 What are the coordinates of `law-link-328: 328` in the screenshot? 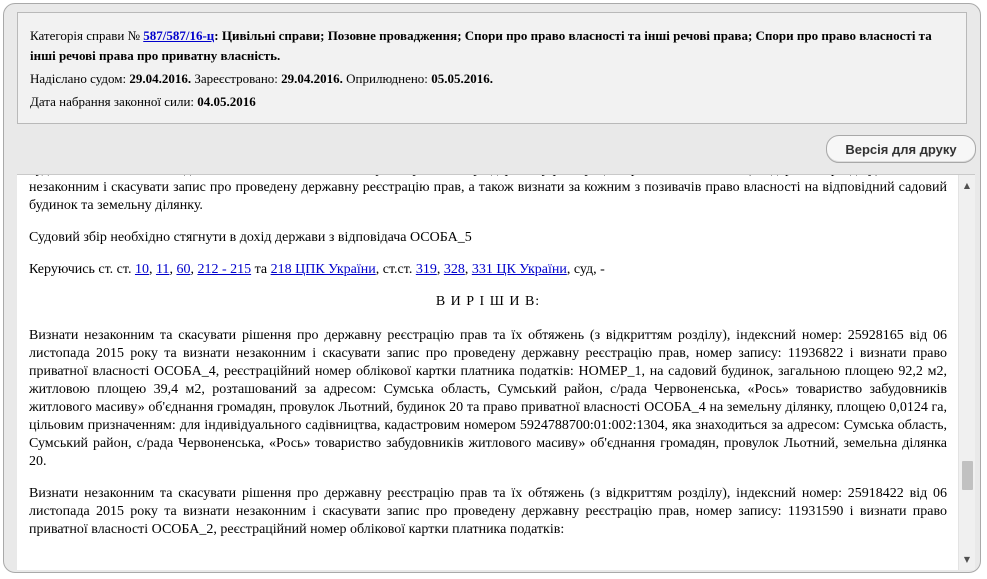 It's located at (454, 269).